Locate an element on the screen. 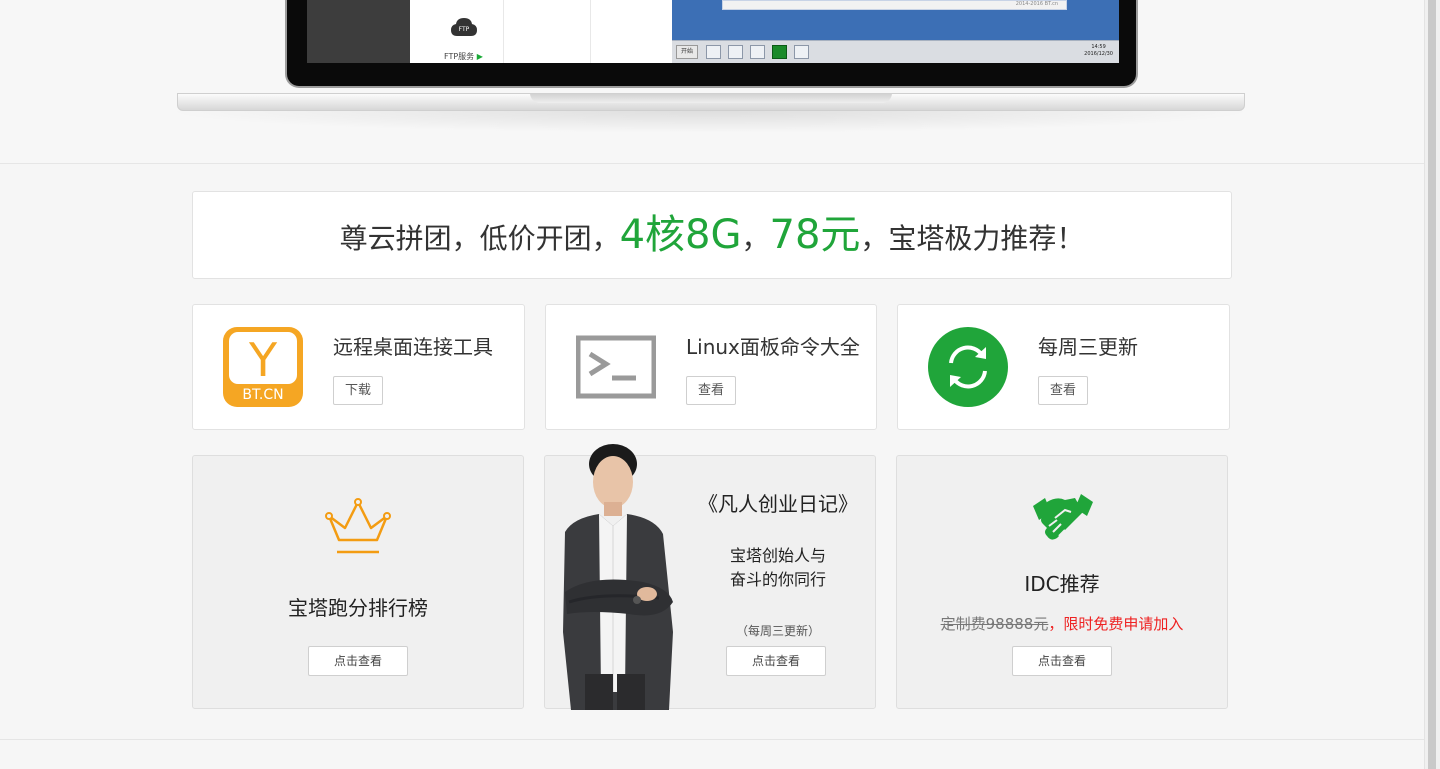  terminal-icon is located at coordinates (616, 367).